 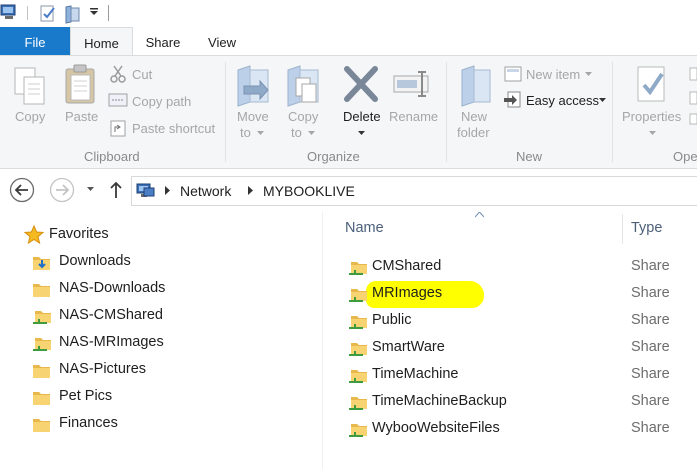 I want to click on move-to-icon, so click(x=253, y=86).